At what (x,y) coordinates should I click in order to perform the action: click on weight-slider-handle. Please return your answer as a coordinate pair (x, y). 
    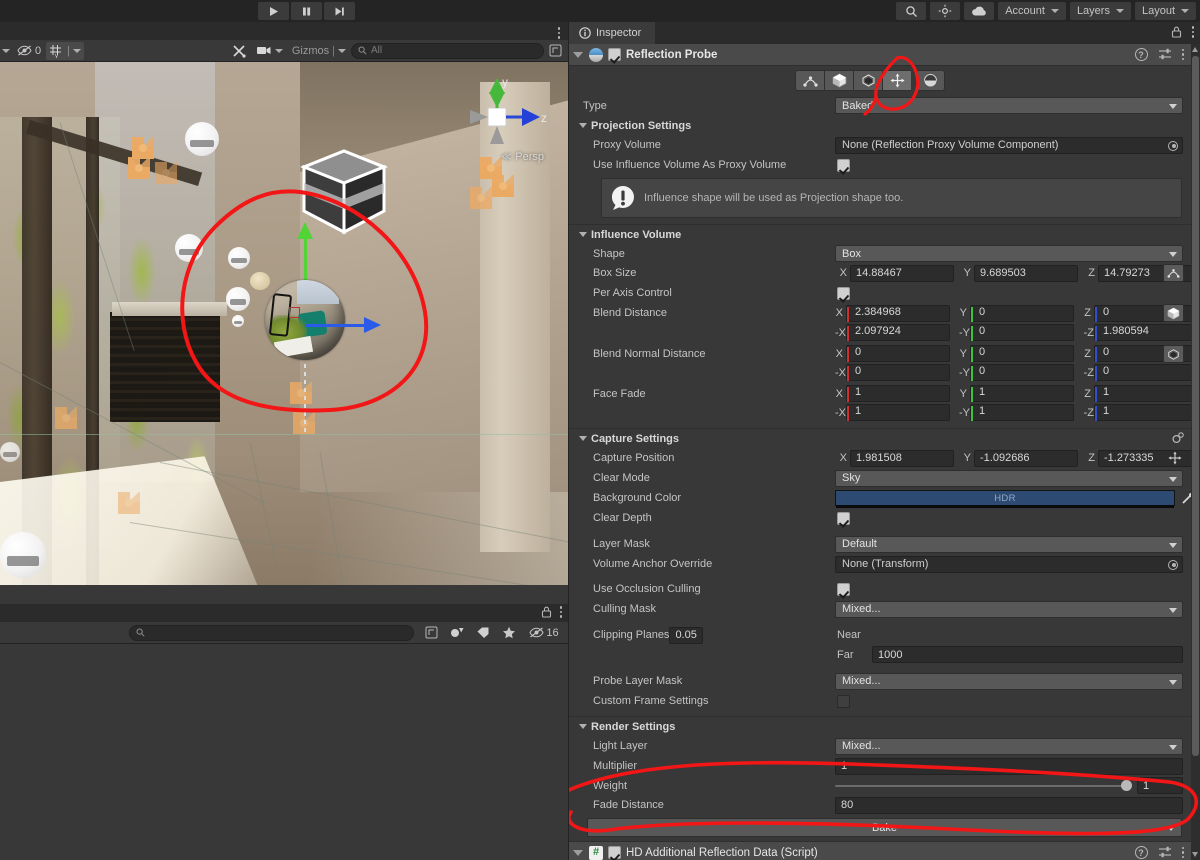
    Looking at the image, I should click on (1126, 785).